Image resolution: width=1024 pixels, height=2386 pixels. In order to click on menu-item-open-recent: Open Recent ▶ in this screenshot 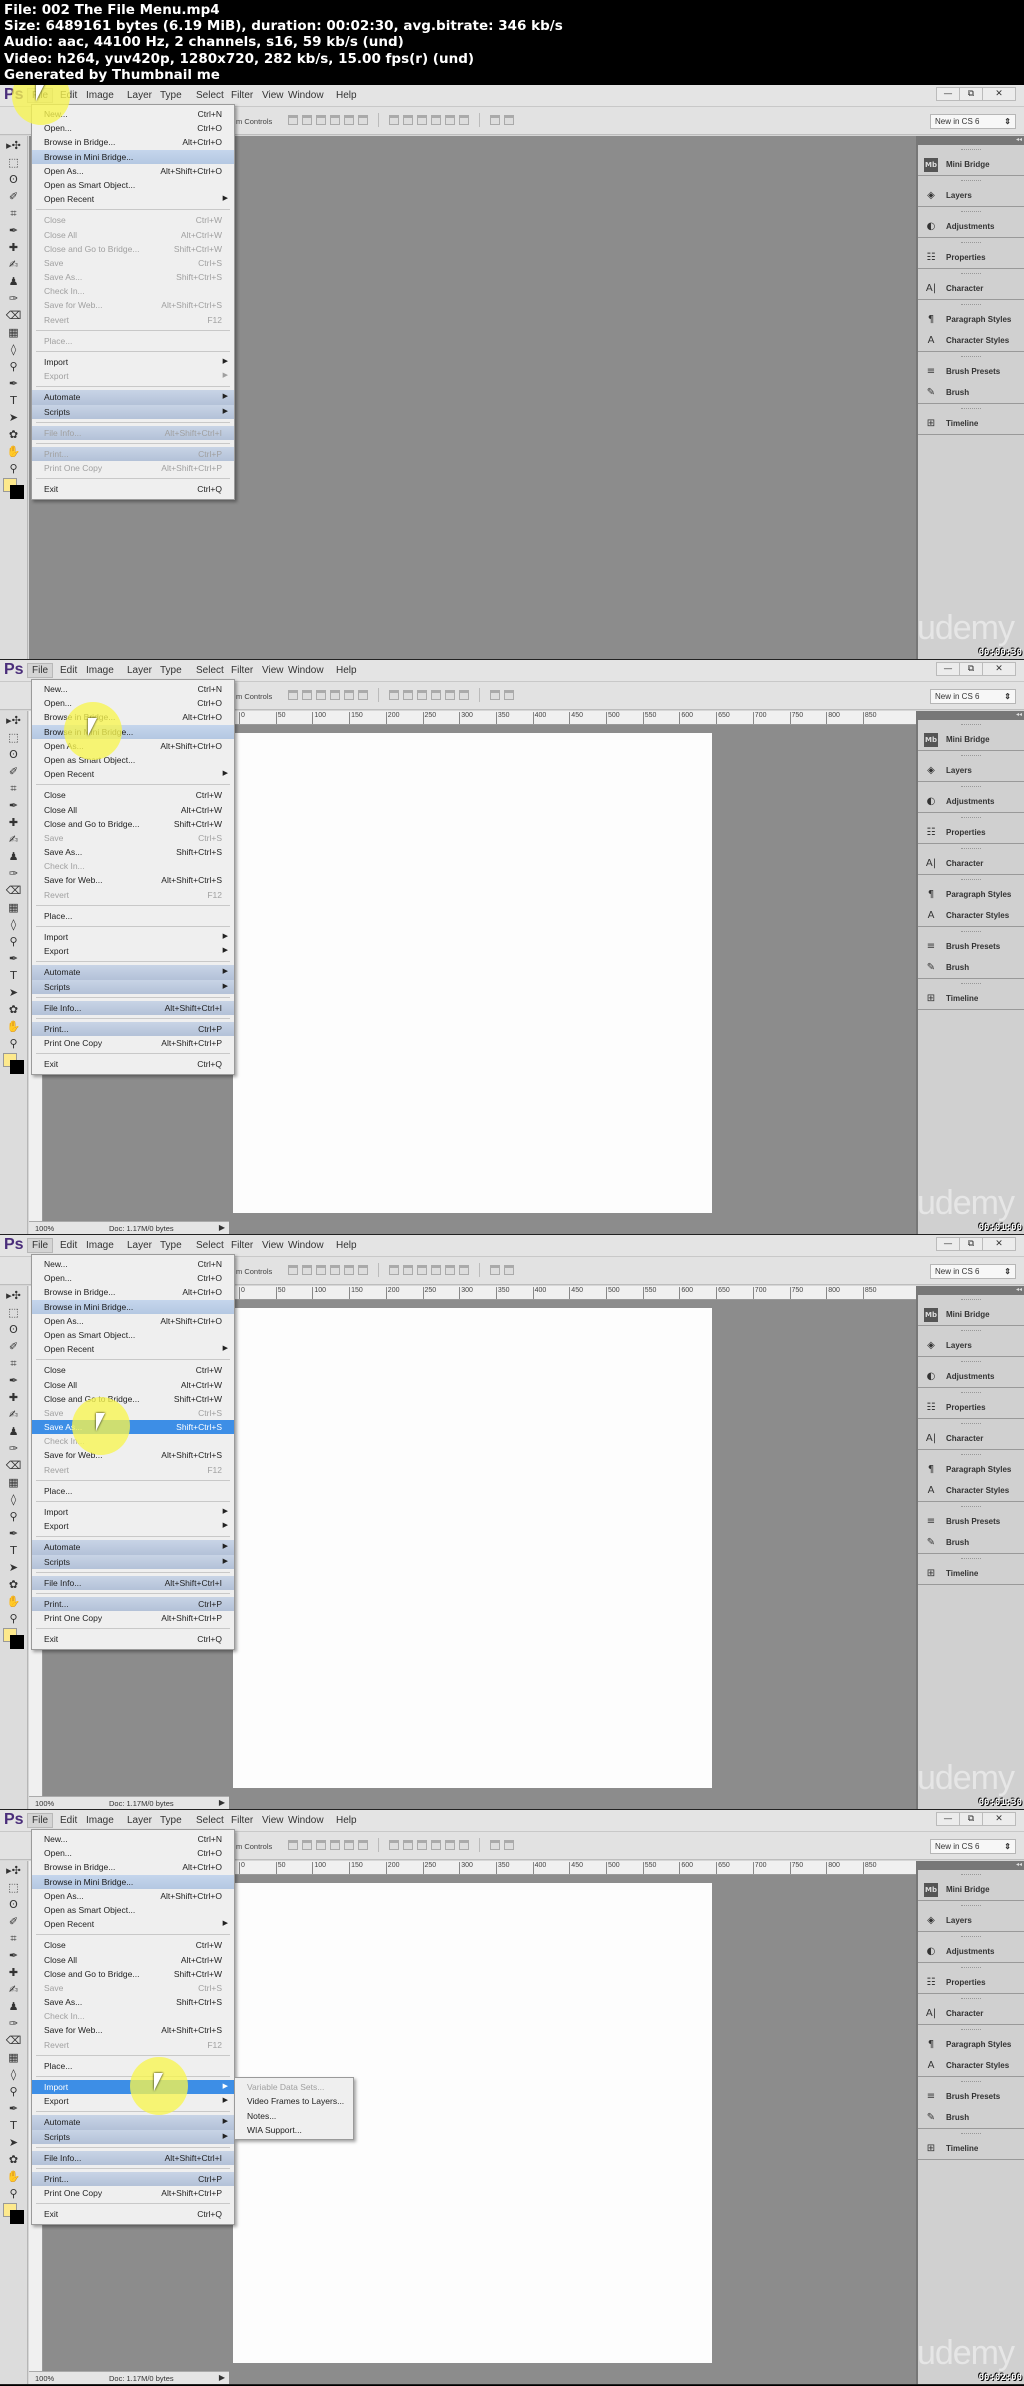, I will do `click(133, 199)`.